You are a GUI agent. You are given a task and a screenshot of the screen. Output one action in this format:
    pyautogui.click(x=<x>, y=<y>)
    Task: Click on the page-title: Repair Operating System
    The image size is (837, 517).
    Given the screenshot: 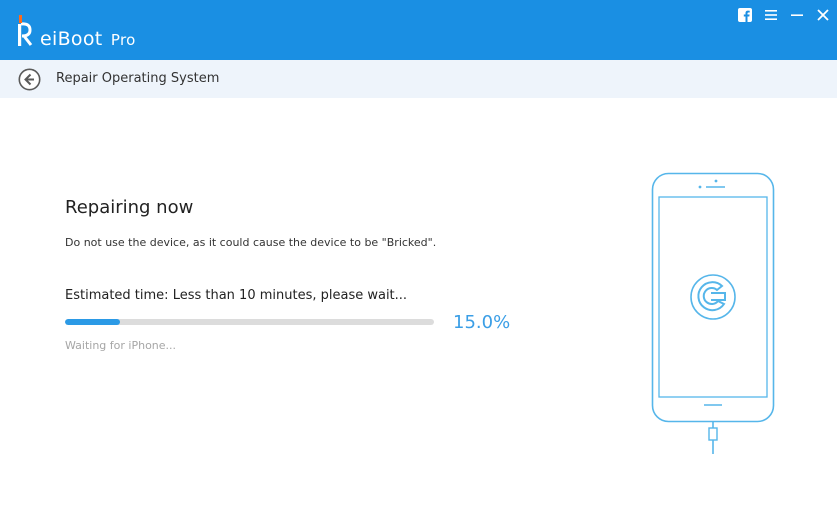 What is the action you would take?
    pyautogui.click(x=138, y=78)
    